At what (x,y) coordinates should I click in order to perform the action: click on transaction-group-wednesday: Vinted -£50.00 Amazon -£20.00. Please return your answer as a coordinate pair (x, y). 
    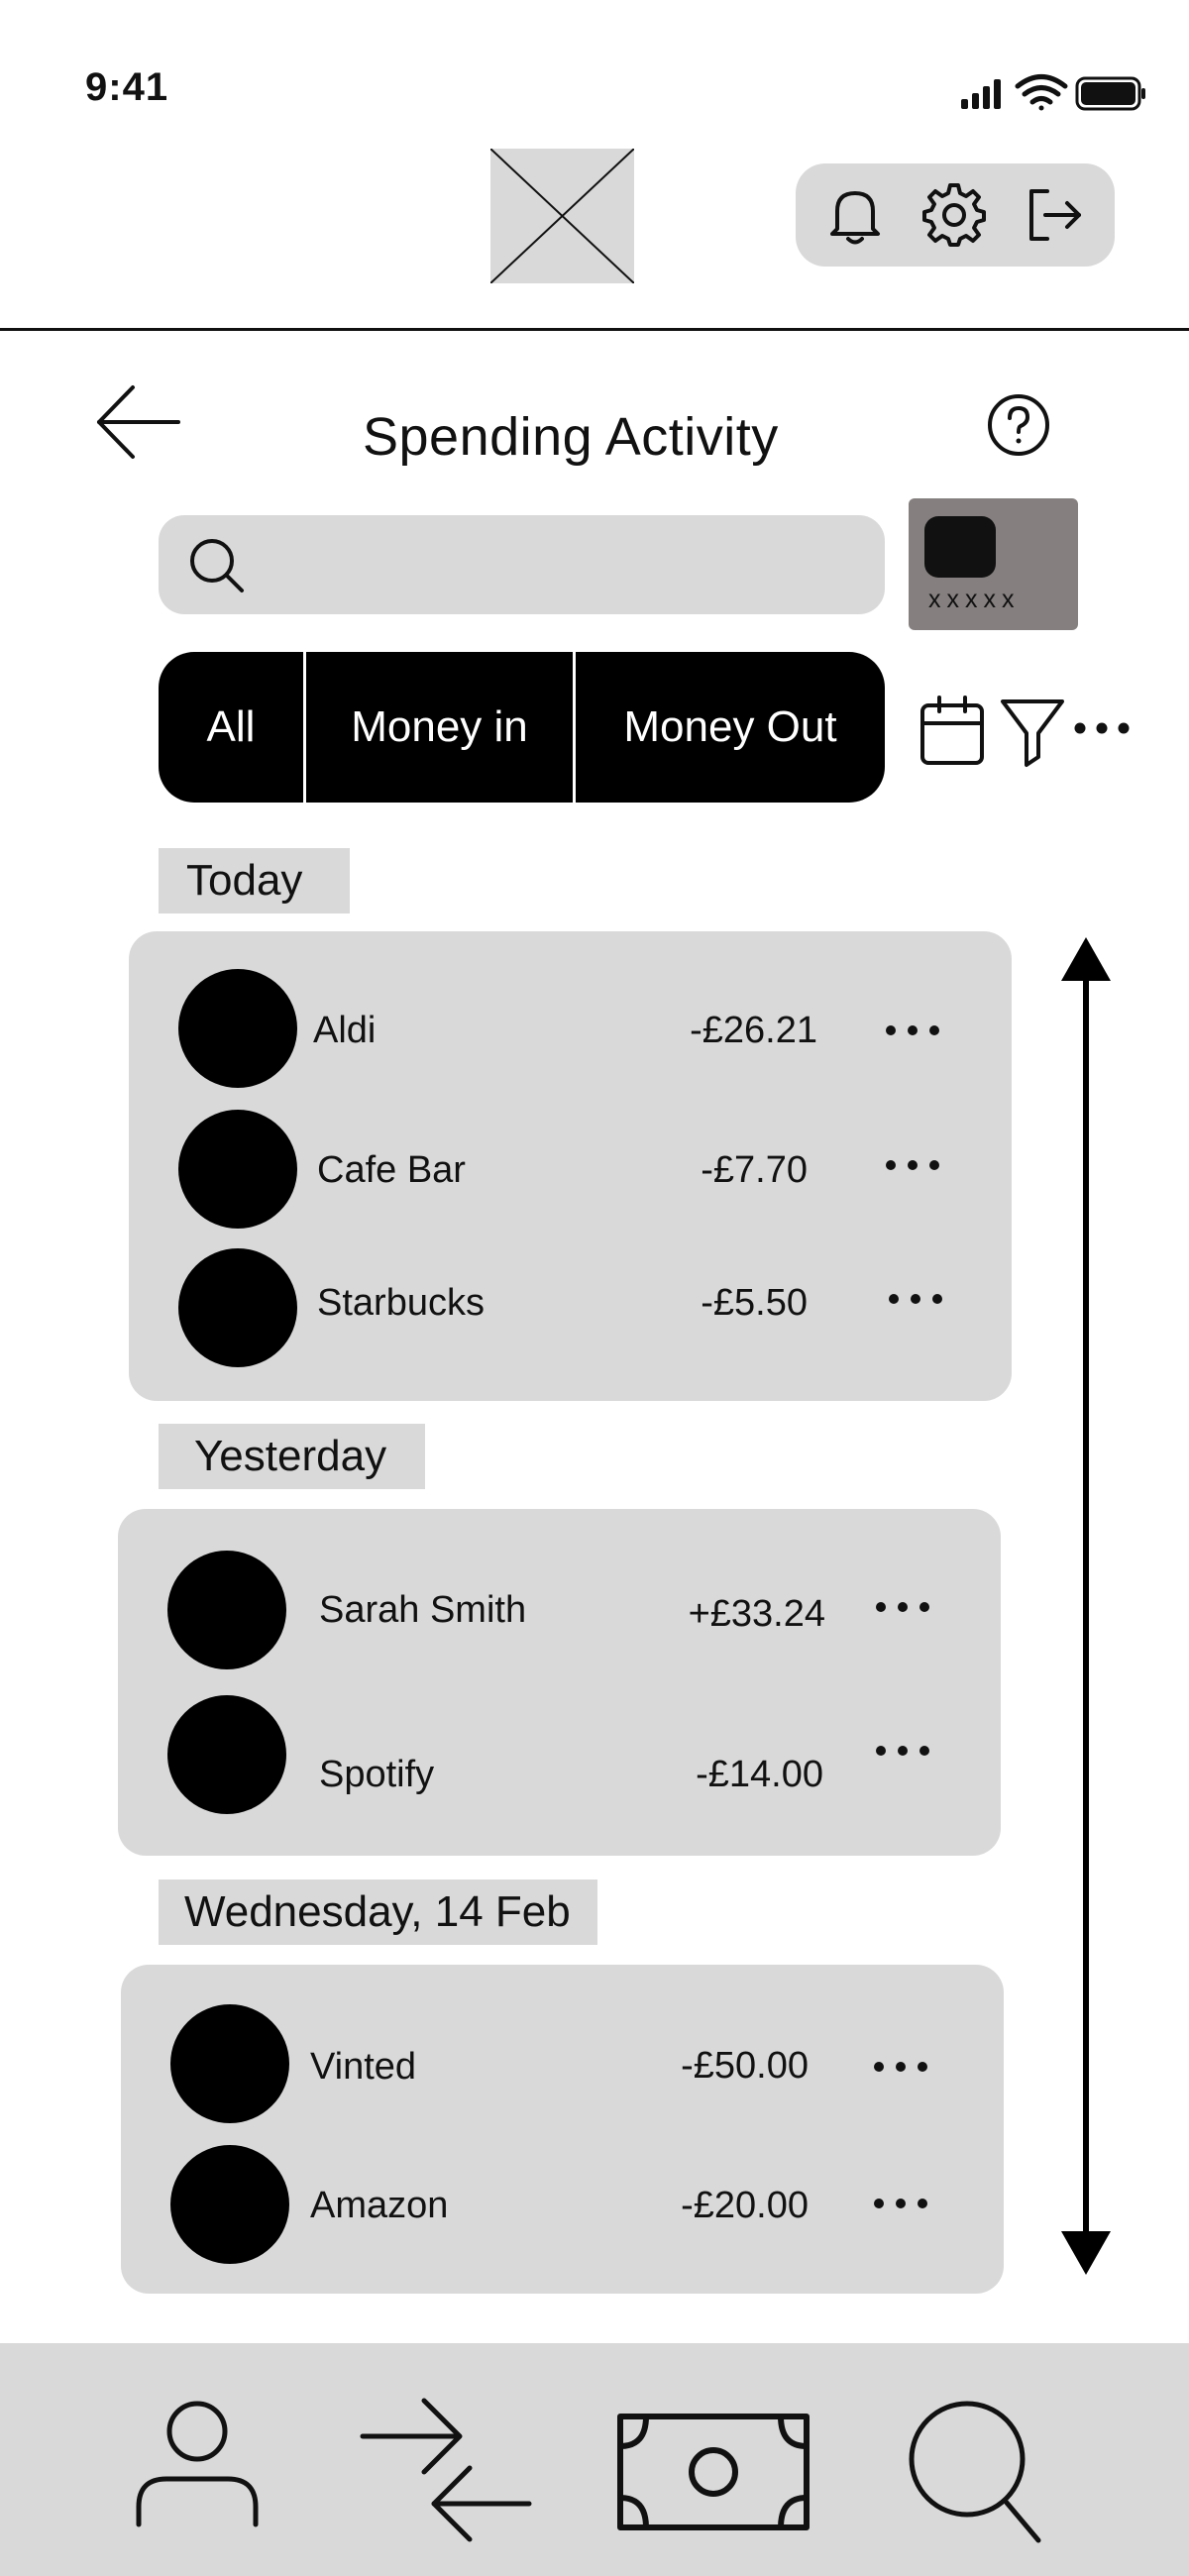
    Looking at the image, I should click on (562, 2129).